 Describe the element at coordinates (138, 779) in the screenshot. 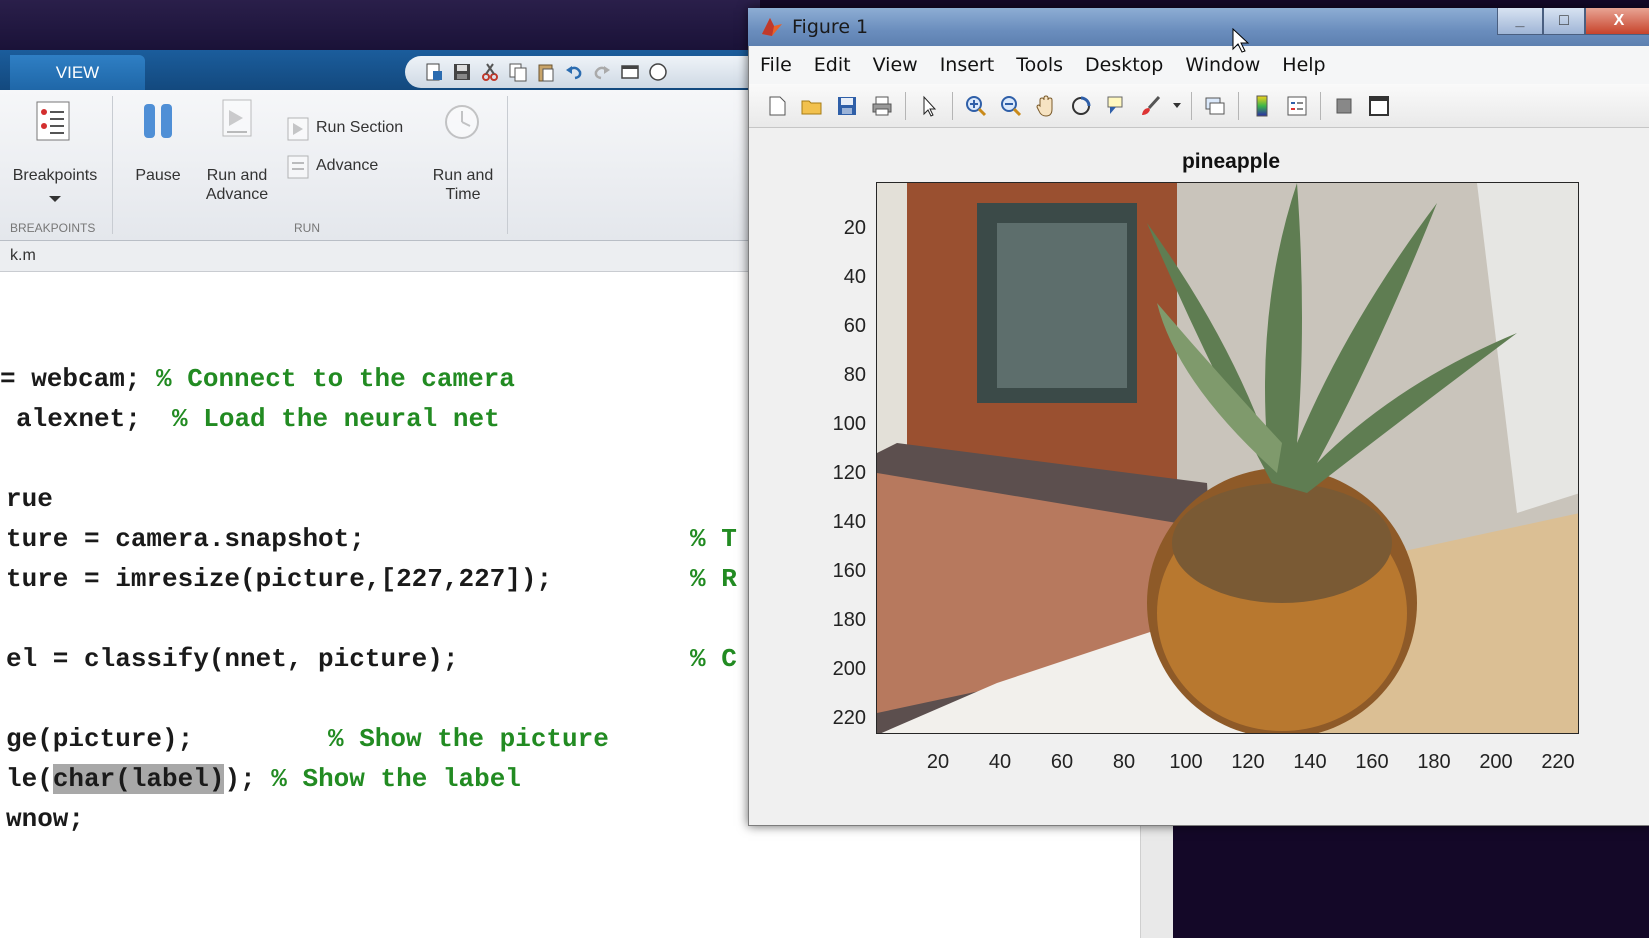

I see `text-selection: char(label)` at that location.